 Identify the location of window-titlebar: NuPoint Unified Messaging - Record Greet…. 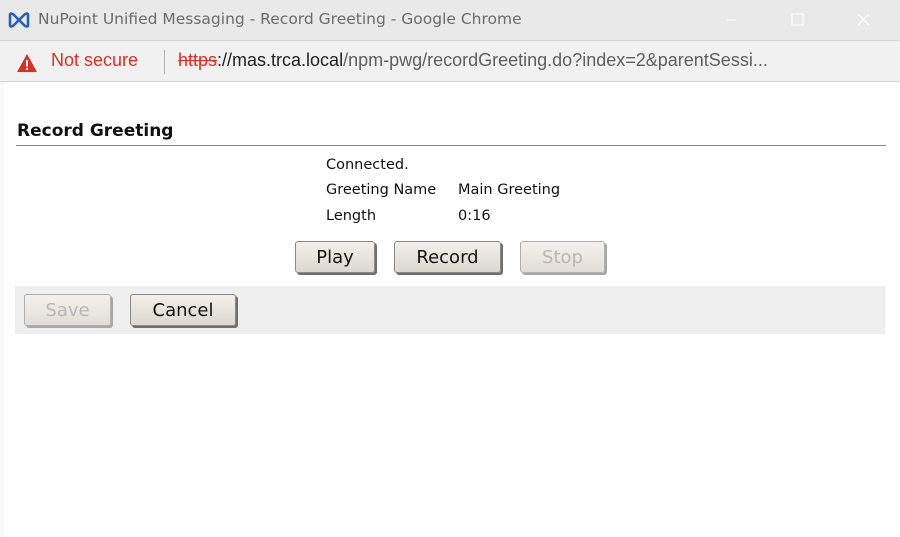
(450, 20).